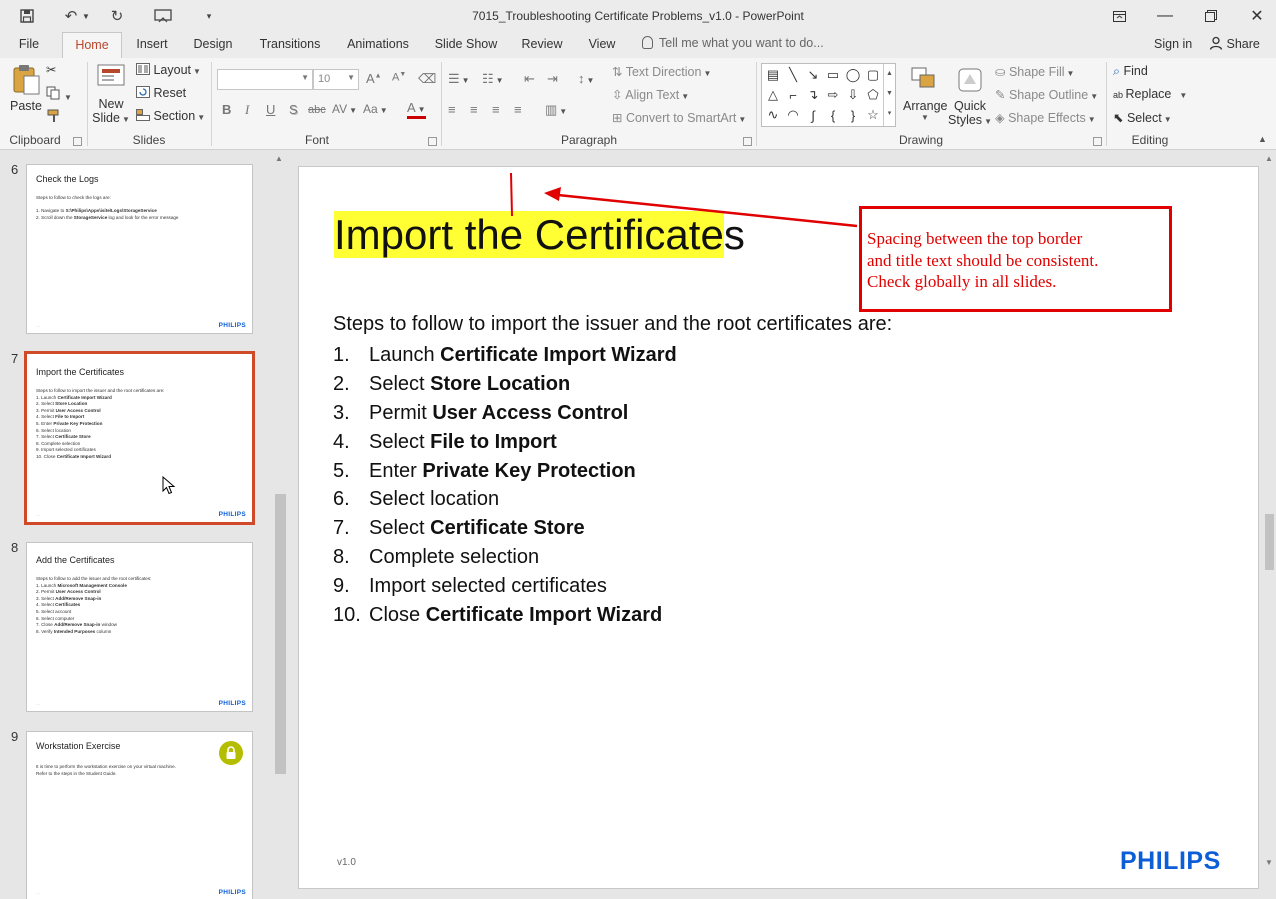  What do you see at coordinates (511, 194) in the screenshot?
I see `annotation-marker-line` at bounding box center [511, 194].